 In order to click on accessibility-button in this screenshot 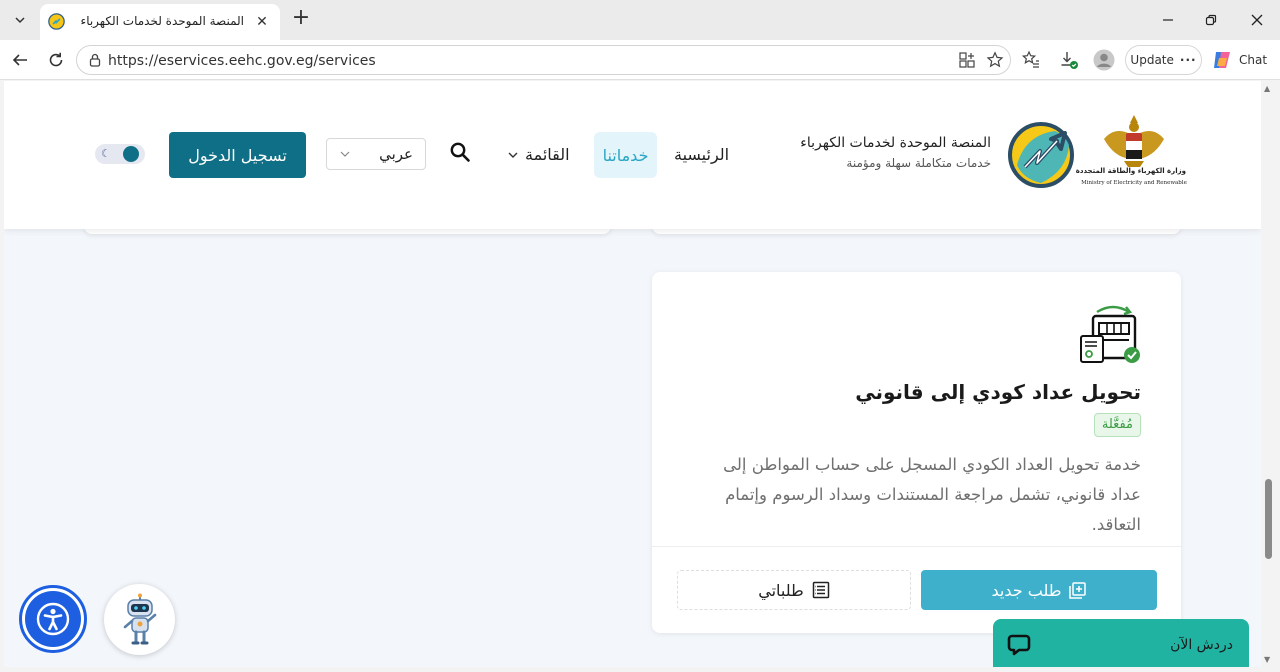, I will do `click(53, 619)`.